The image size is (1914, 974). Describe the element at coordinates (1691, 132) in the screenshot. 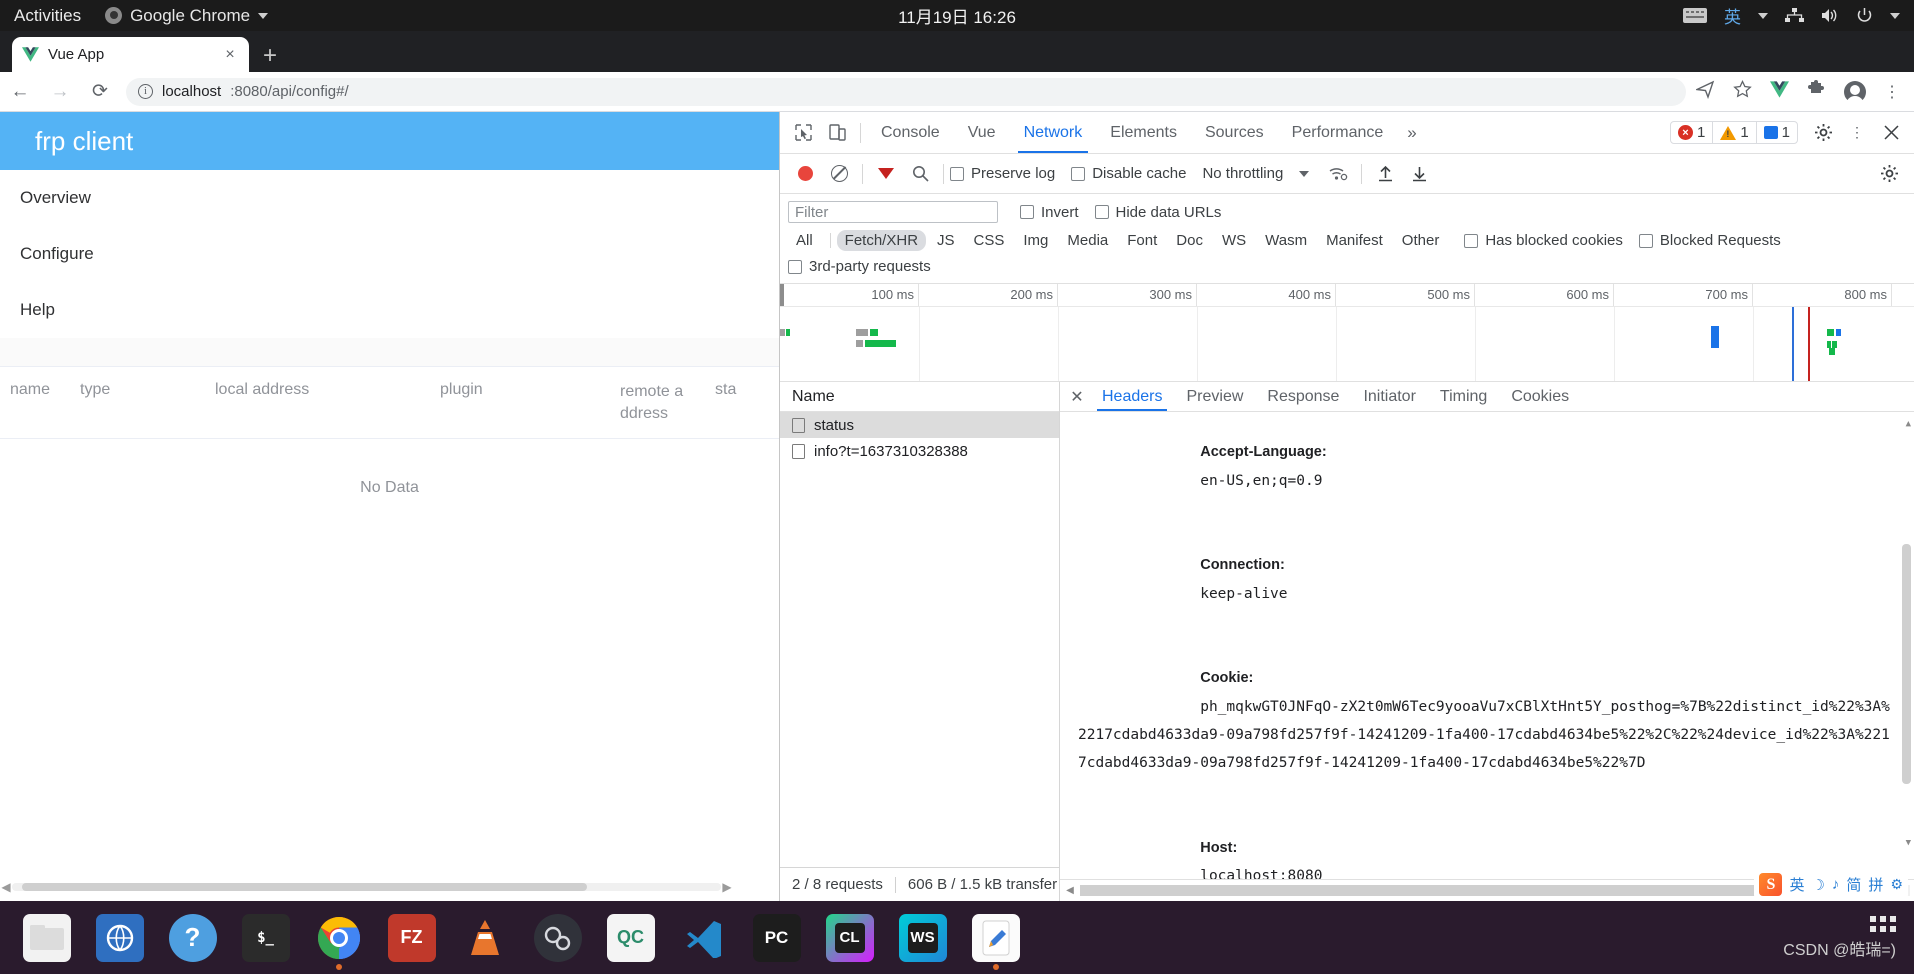

I see `error-badge: × 1` at that location.